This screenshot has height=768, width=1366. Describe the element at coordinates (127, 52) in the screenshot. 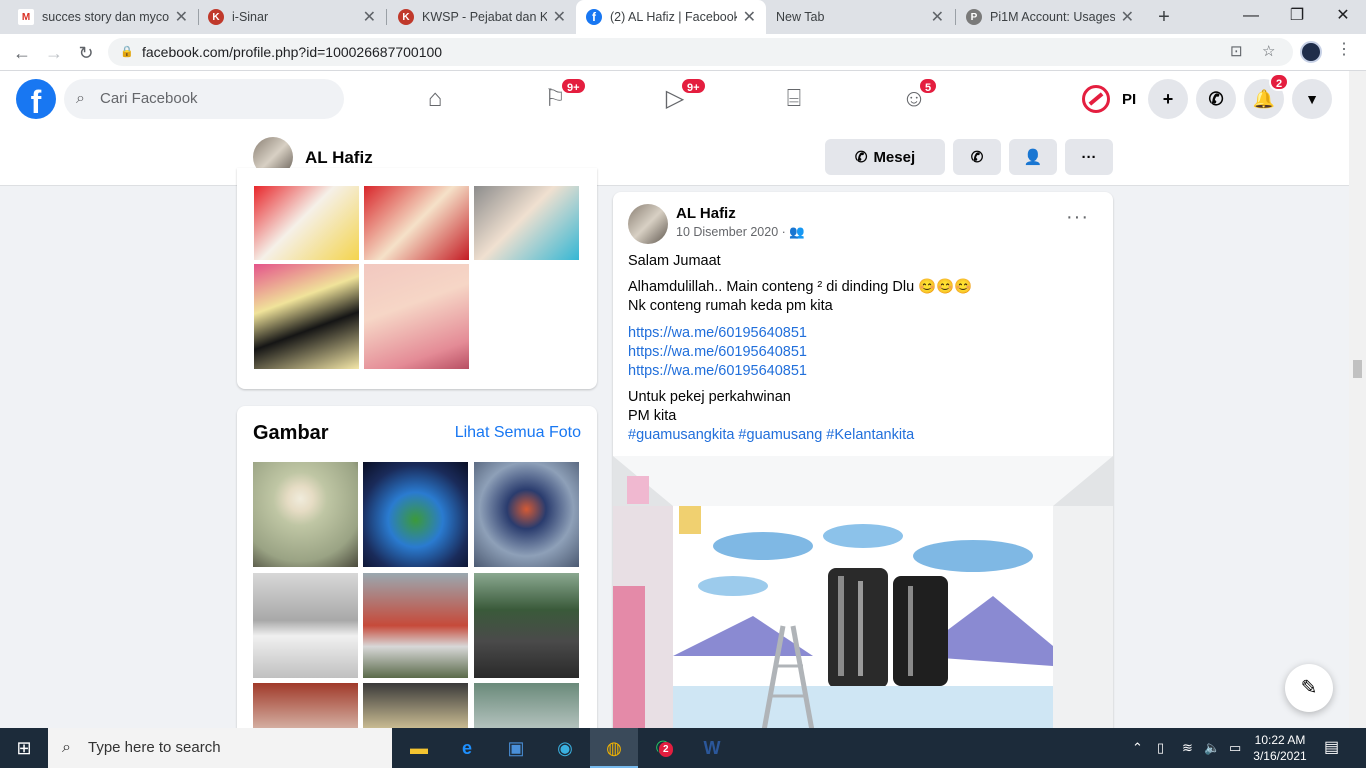

I see `lock-icon: 🔒` at that location.